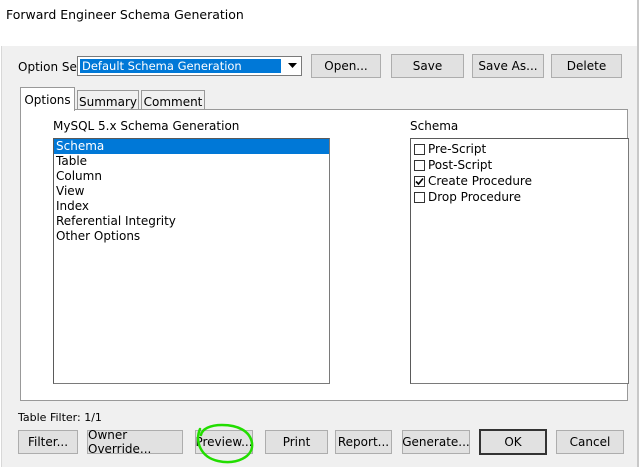 The image size is (639, 467). Describe the element at coordinates (47, 99) in the screenshot. I see `tab-options: Options` at that location.